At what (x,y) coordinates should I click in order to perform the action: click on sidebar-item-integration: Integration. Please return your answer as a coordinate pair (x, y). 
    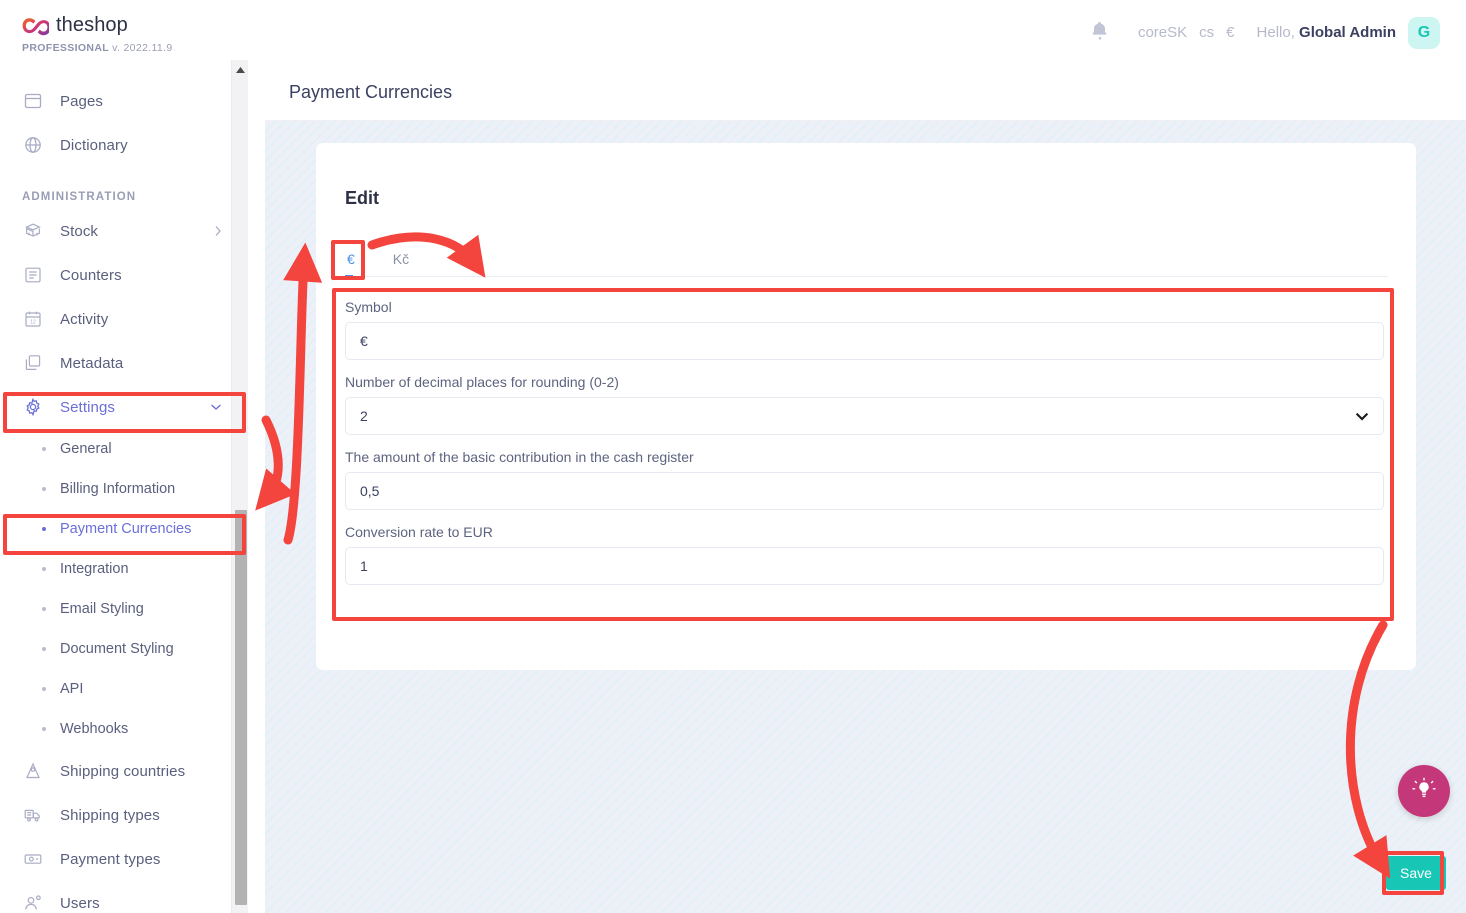
    Looking at the image, I should click on (124, 569).